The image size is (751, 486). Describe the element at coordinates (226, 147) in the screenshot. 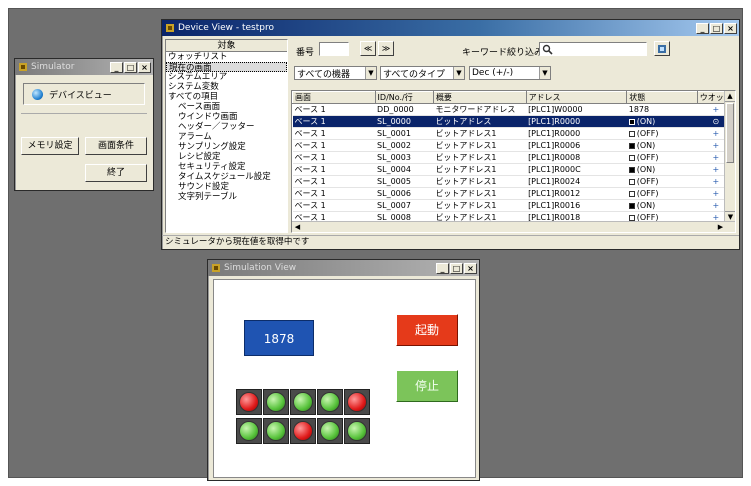

I see `tree-item: サンプリング設定` at that location.